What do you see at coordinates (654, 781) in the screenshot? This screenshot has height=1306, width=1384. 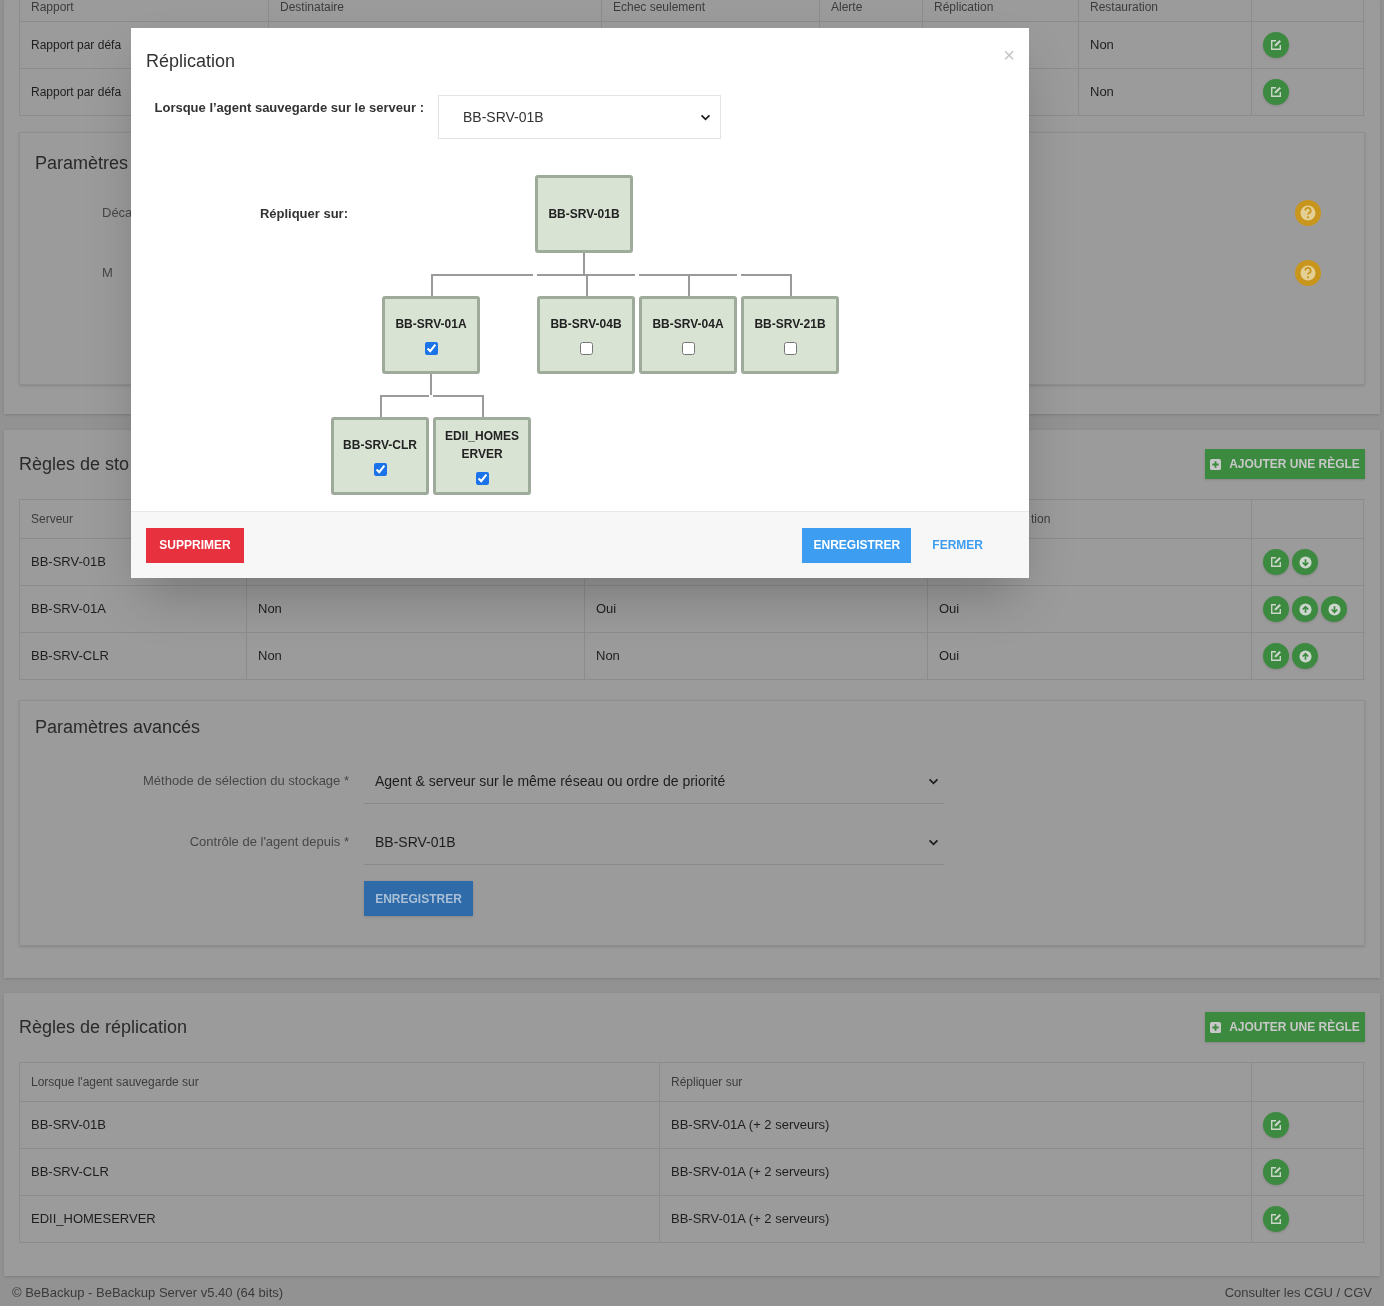 I see `select-field: Agent & serveur sur le même réseau ou ordre de priorité` at bounding box center [654, 781].